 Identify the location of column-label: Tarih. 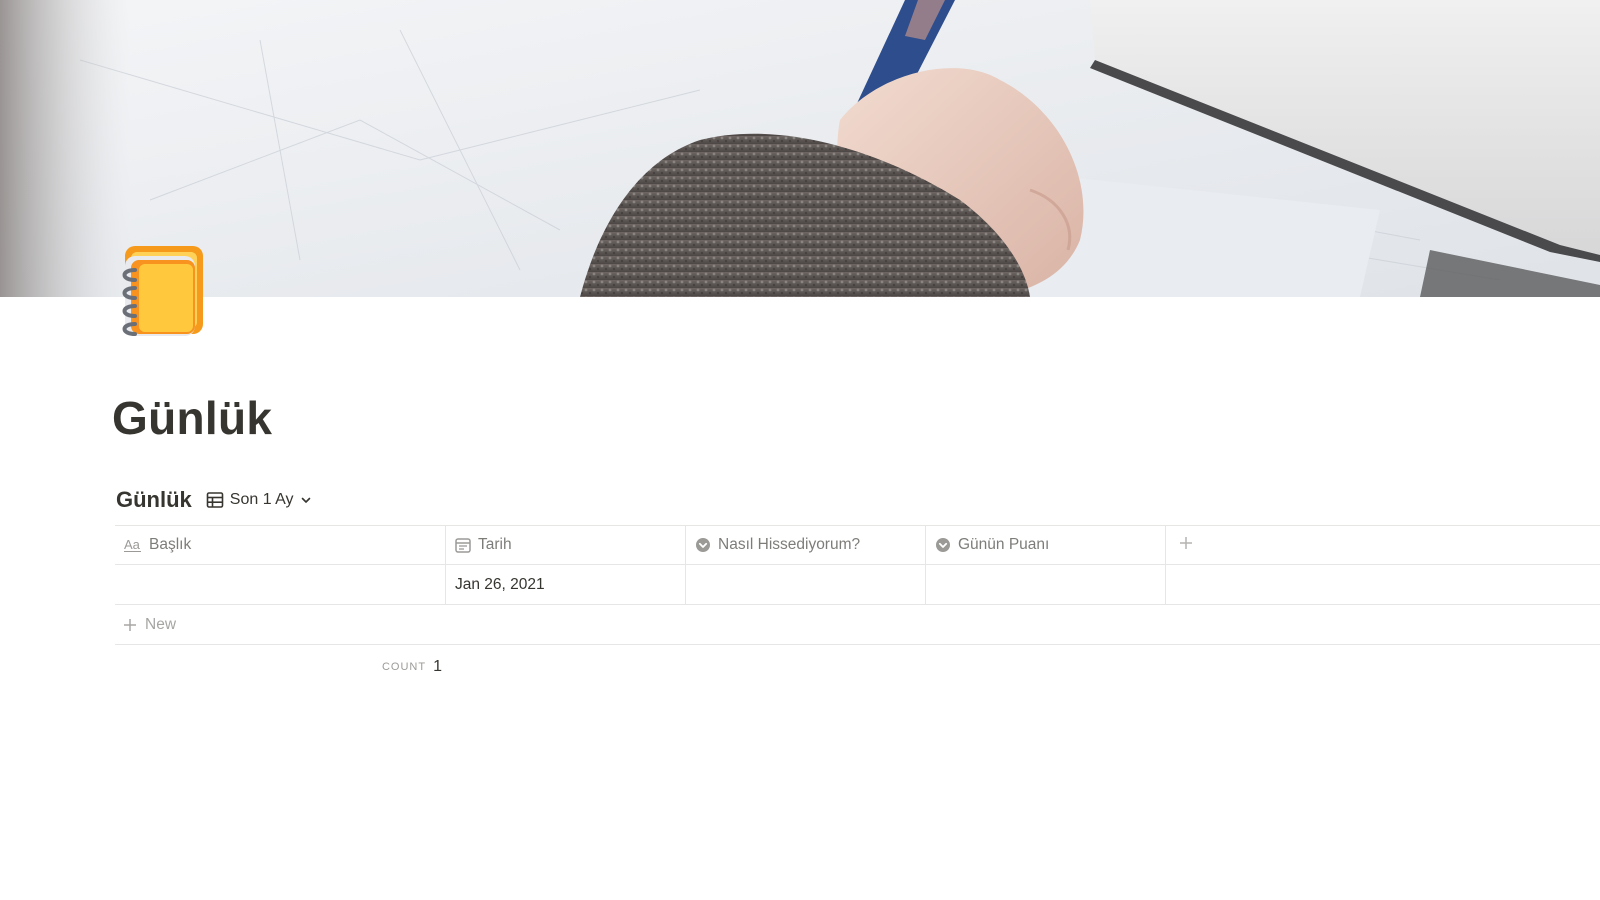
(495, 544).